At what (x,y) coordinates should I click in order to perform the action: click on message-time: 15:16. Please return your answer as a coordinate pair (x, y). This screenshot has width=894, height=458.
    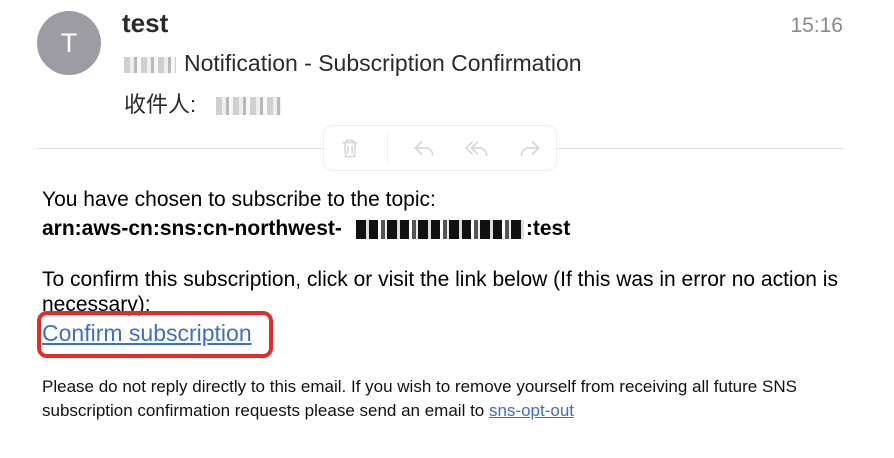
    Looking at the image, I should click on (816, 25).